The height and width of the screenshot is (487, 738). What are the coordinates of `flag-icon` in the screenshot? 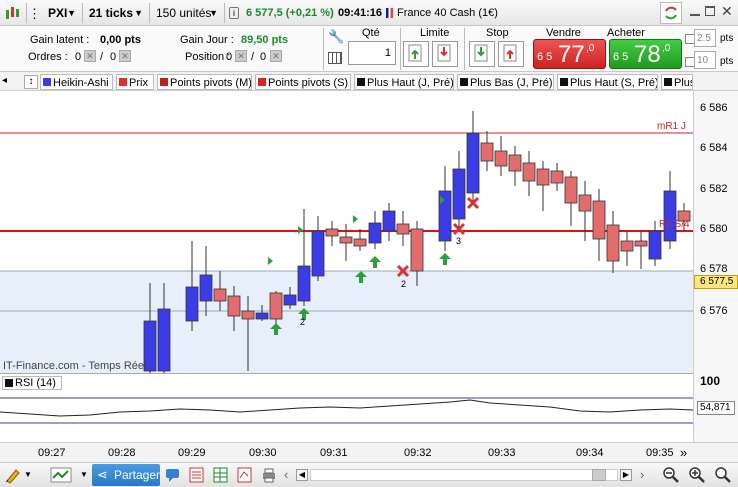 It's located at (389, 13).